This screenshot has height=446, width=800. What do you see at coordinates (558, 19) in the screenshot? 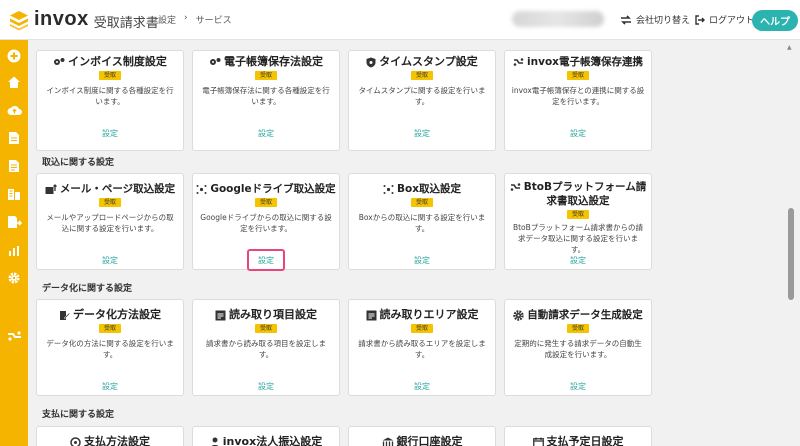
I see `user-name-blurred` at bounding box center [558, 19].